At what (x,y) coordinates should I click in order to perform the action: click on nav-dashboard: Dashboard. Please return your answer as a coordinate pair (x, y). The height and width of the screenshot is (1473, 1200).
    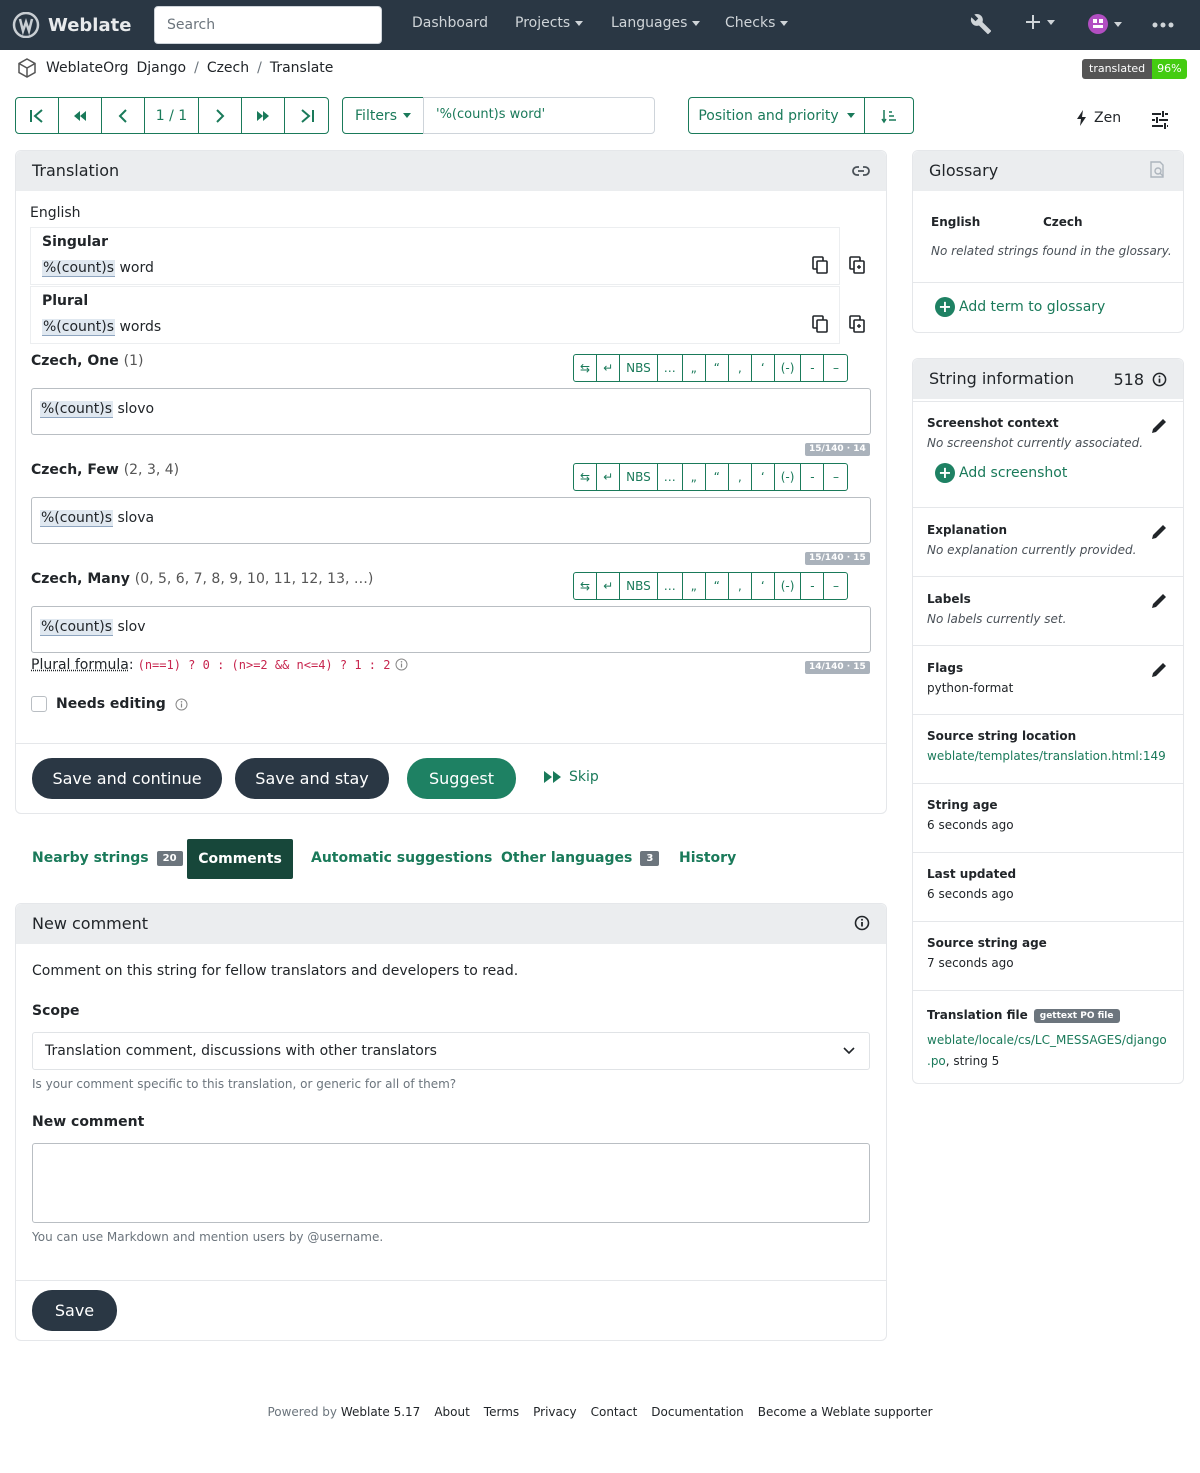
    Looking at the image, I should click on (450, 23).